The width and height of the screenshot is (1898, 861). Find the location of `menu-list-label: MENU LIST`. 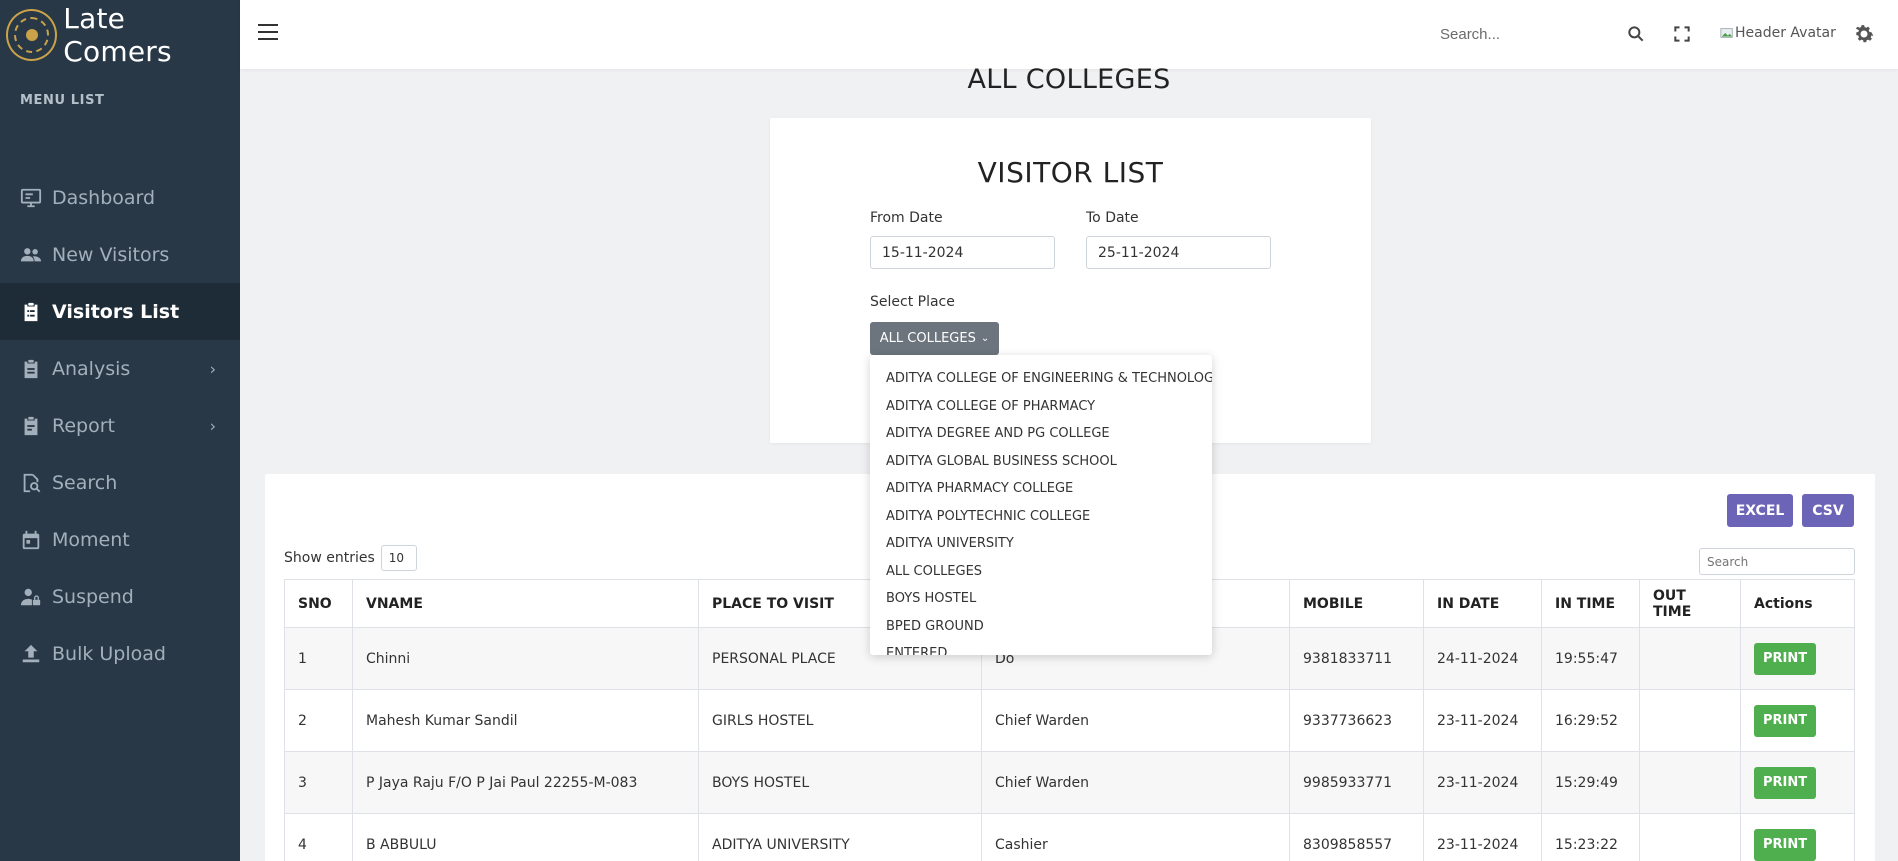

menu-list-label: MENU LIST is located at coordinates (62, 100).